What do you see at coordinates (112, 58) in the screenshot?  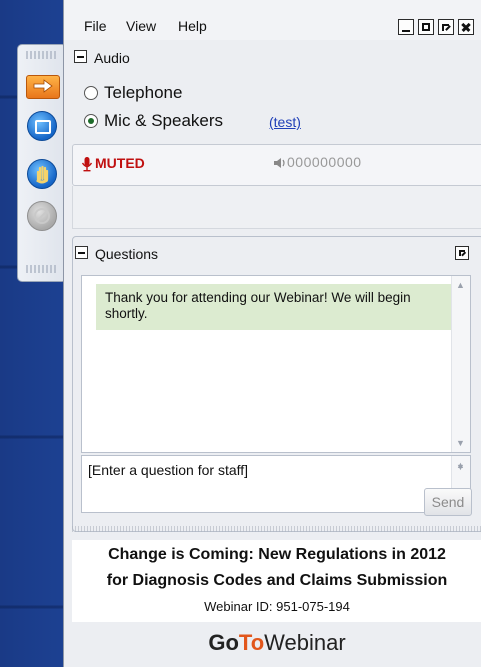 I see `audio-title: Audio` at bounding box center [112, 58].